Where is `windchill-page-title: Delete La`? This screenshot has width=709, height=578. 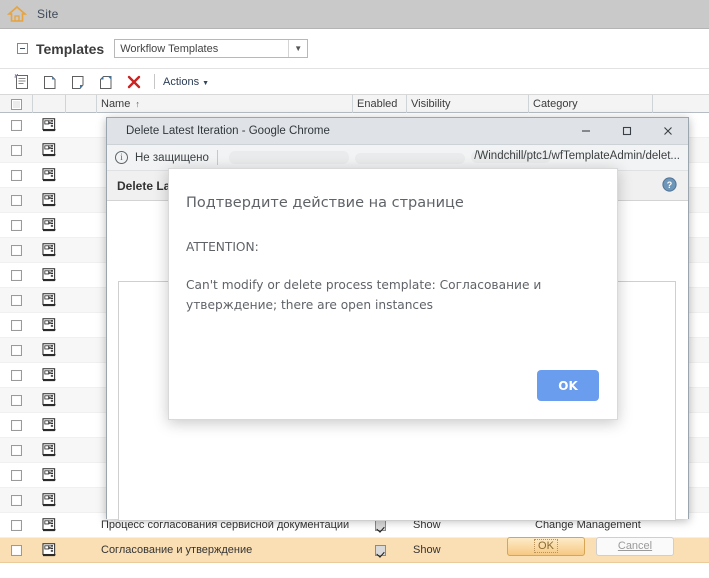 windchill-page-title: Delete La is located at coordinates (144, 185).